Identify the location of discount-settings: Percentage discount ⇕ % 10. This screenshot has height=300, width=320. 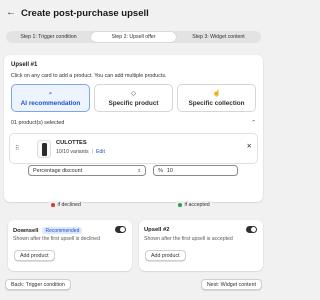
(133, 171).